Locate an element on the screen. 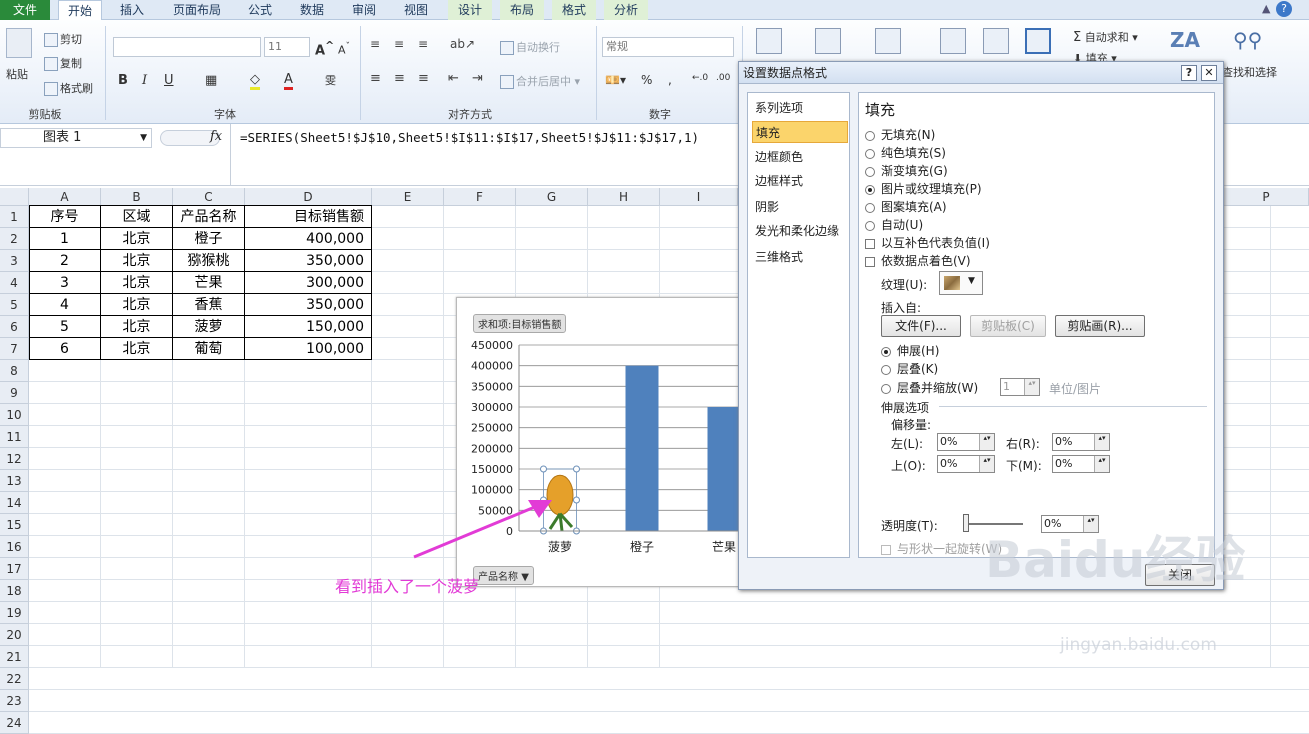 Image resolution: width=1309 pixels, height=734 pixels. row-header: 6 is located at coordinates (14, 327).